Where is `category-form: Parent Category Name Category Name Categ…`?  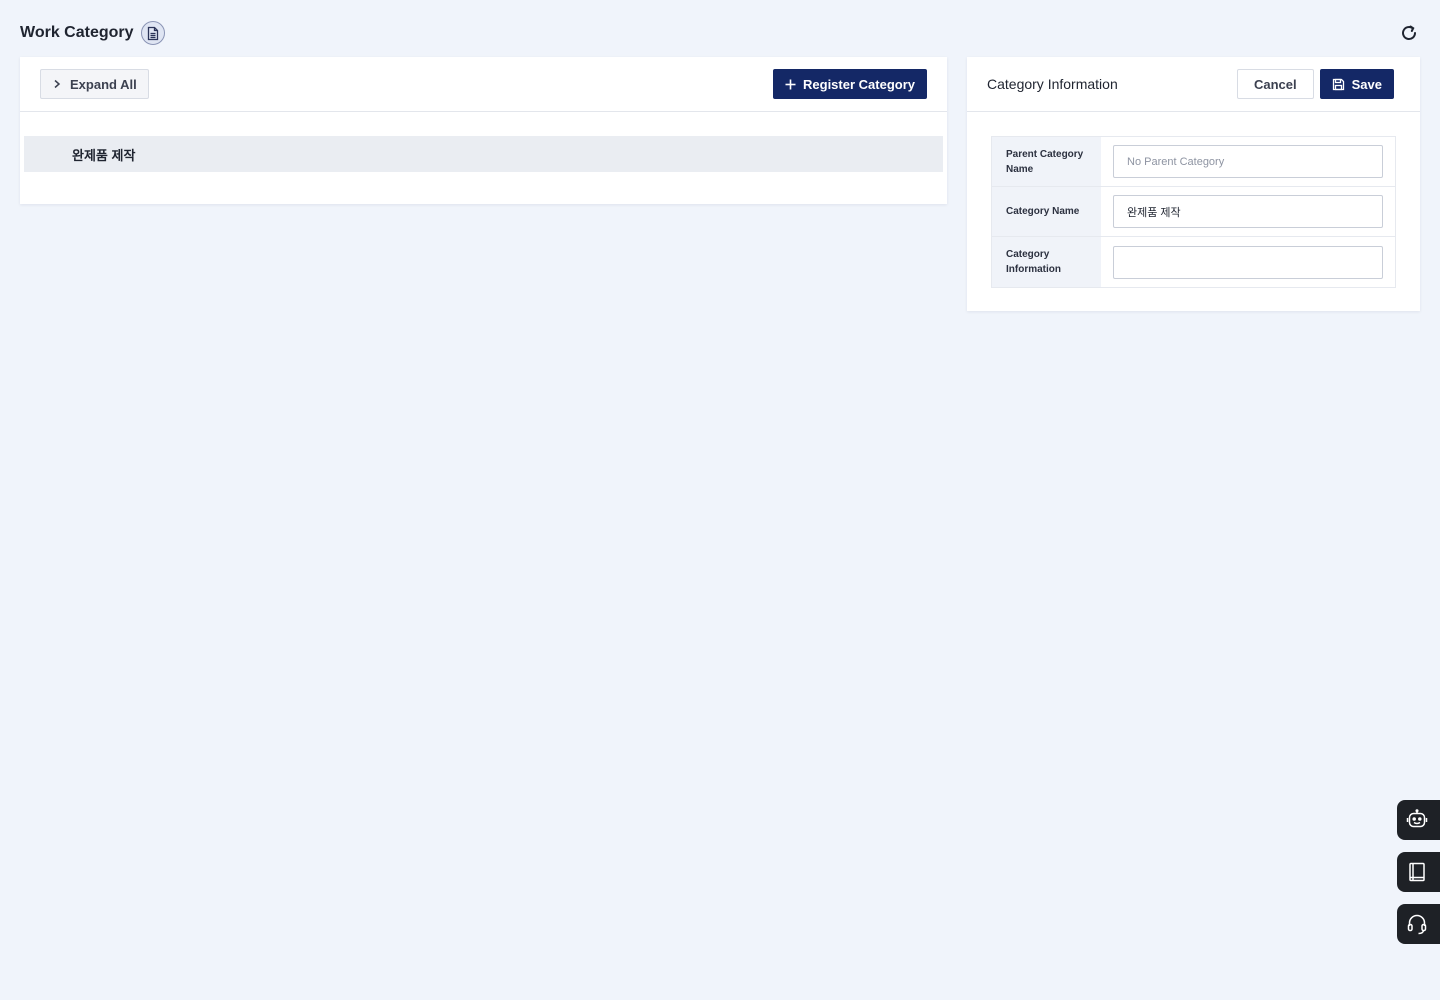
category-form: Parent Category Name Category Name Categ… is located at coordinates (1193, 212).